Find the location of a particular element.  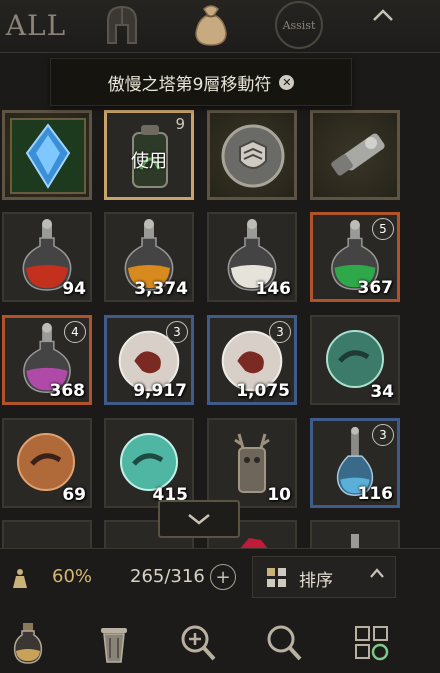

potion-icon is located at coordinates (28, 643).